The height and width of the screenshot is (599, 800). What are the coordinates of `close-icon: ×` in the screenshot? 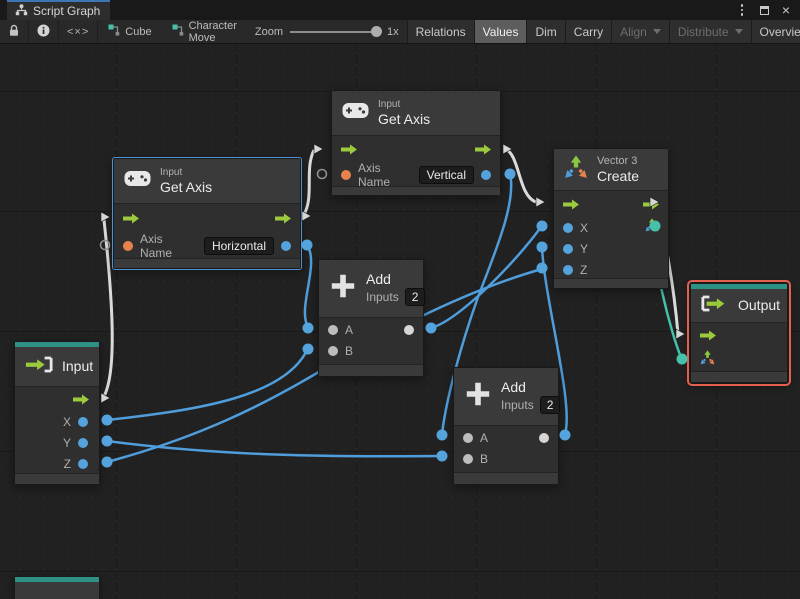 It's located at (786, 10).